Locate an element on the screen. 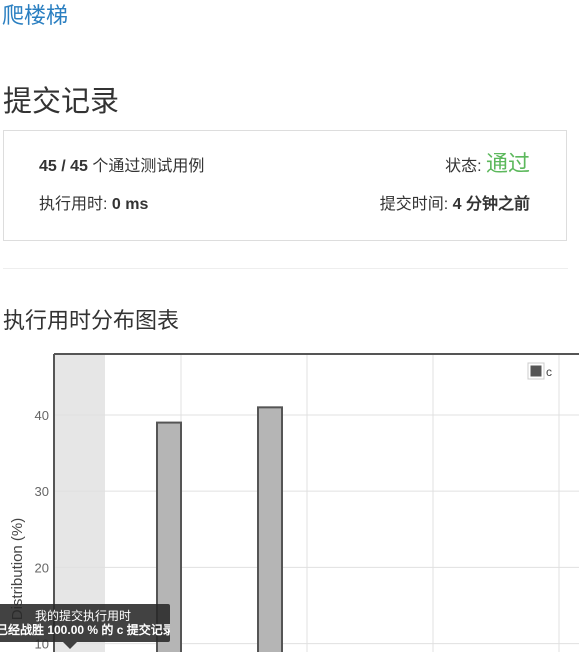 This screenshot has height=652, width=579. page-title: 提交记录 is located at coordinates (61, 102).